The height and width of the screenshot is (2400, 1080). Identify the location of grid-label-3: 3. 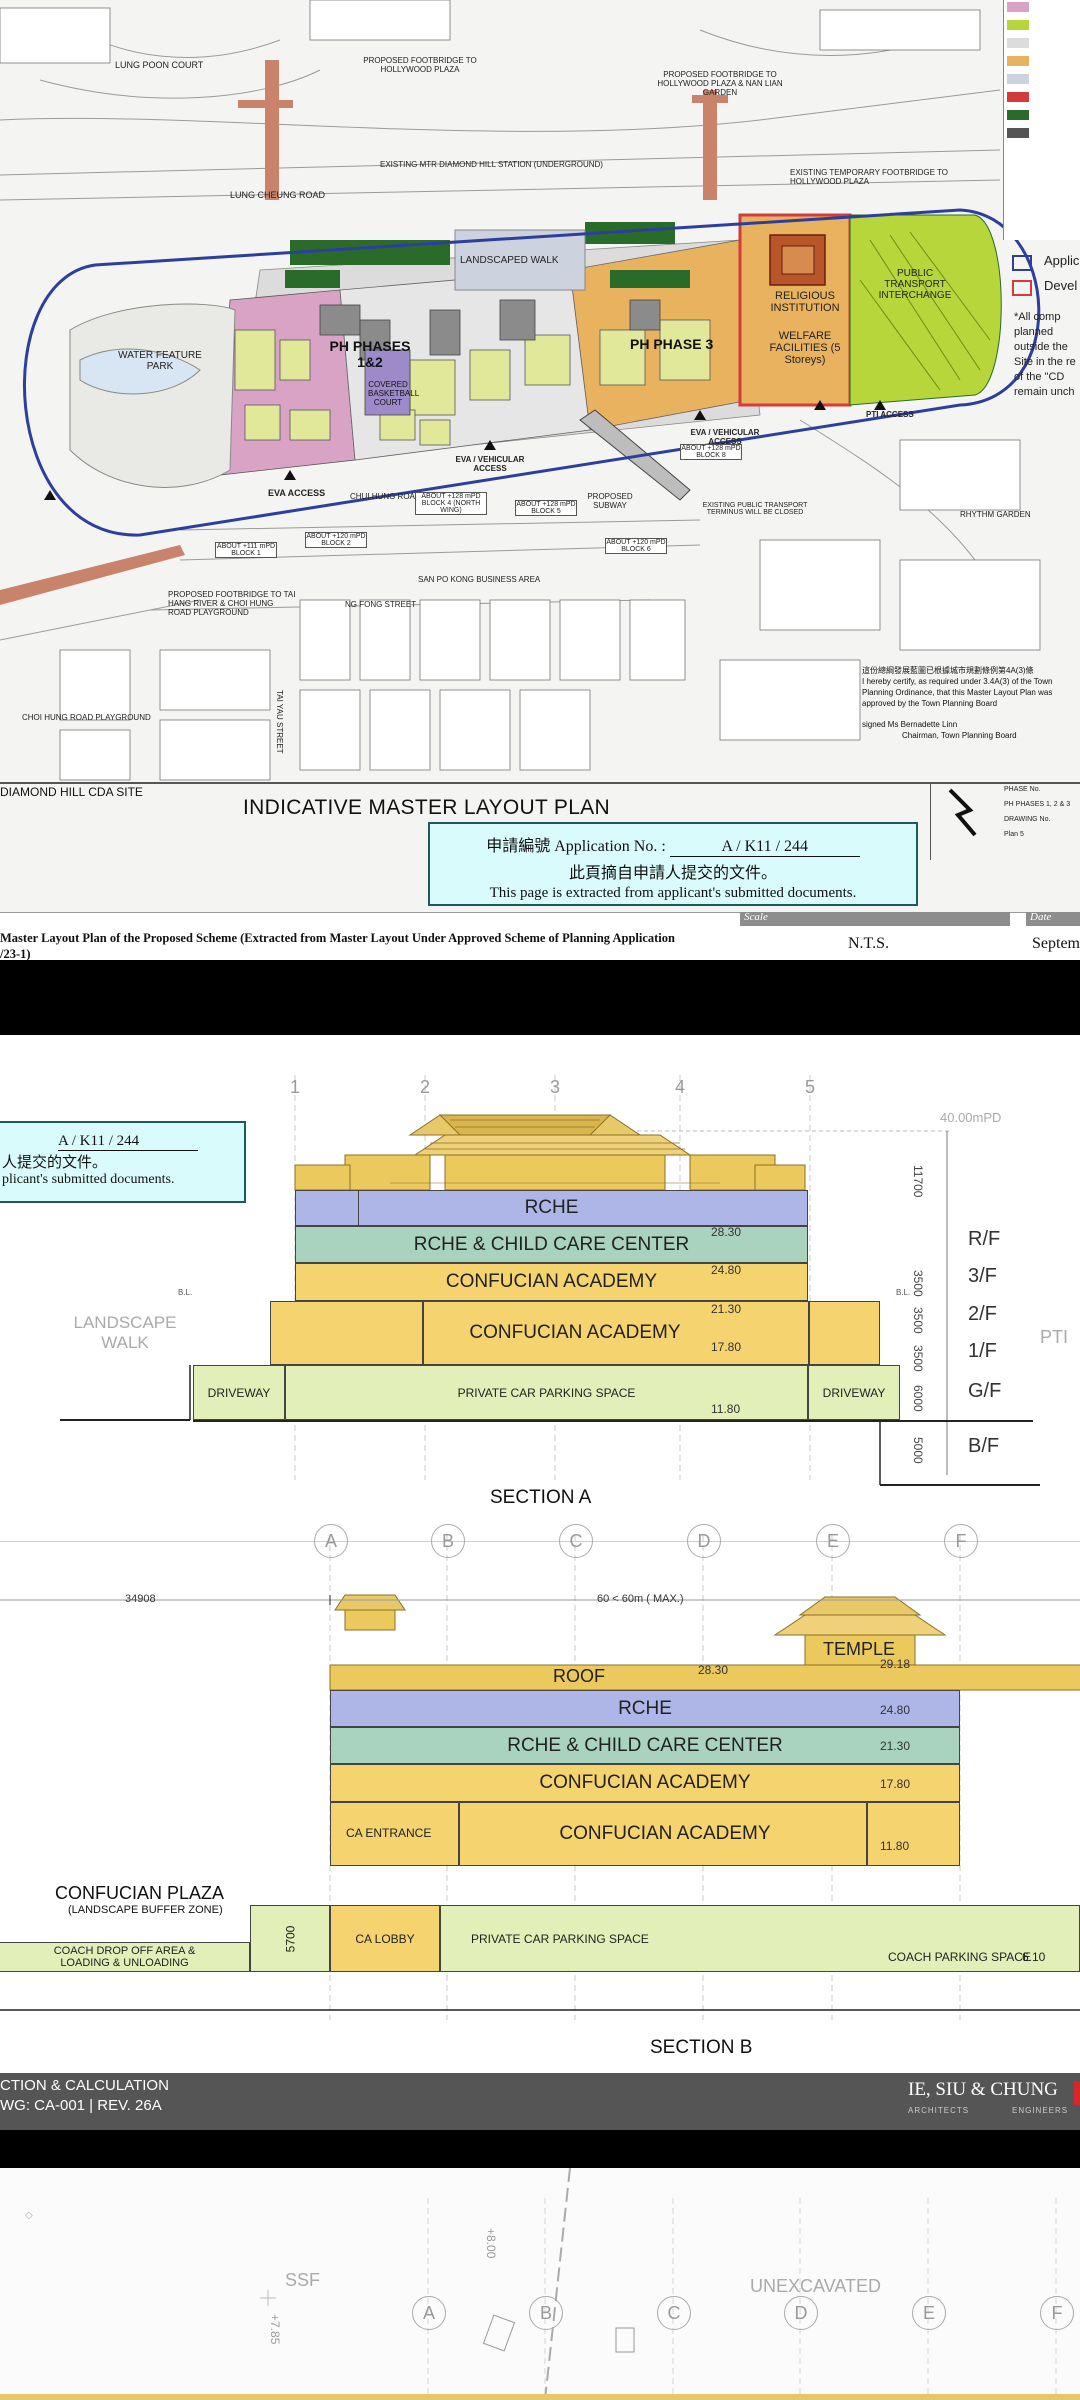
(555, 1087).